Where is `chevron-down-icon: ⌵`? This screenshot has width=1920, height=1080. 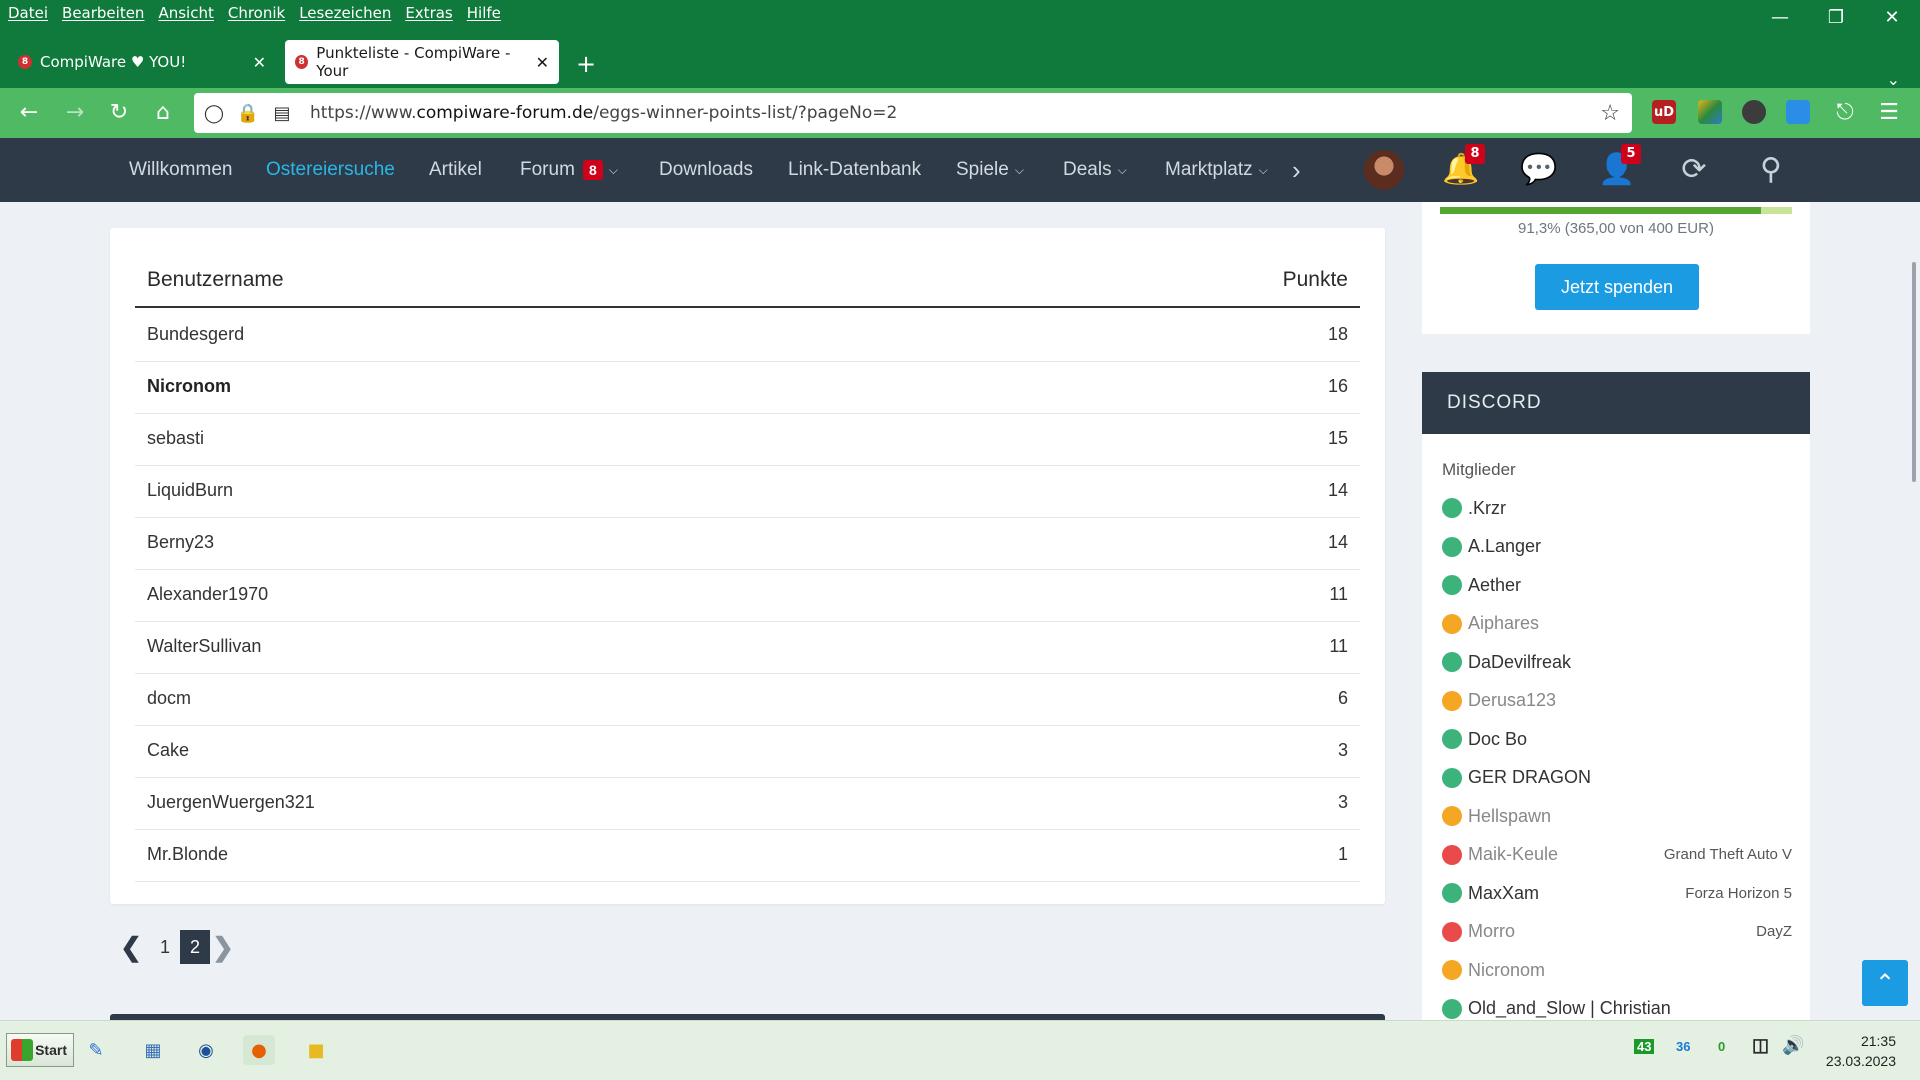
chevron-down-icon: ⌵ is located at coordinates (613, 170).